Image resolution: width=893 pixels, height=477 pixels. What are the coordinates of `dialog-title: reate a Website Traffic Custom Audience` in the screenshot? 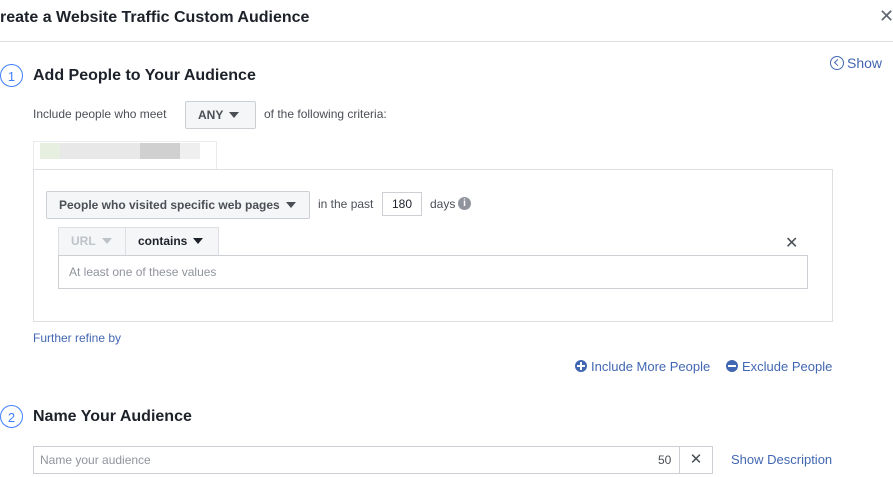 It's located at (155, 17).